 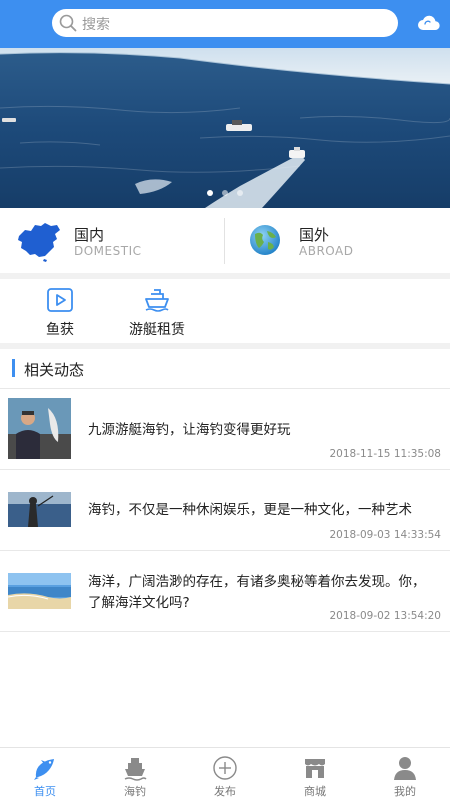 What do you see at coordinates (68, 23) in the screenshot?
I see `search-icon` at bounding box center [68, 23].